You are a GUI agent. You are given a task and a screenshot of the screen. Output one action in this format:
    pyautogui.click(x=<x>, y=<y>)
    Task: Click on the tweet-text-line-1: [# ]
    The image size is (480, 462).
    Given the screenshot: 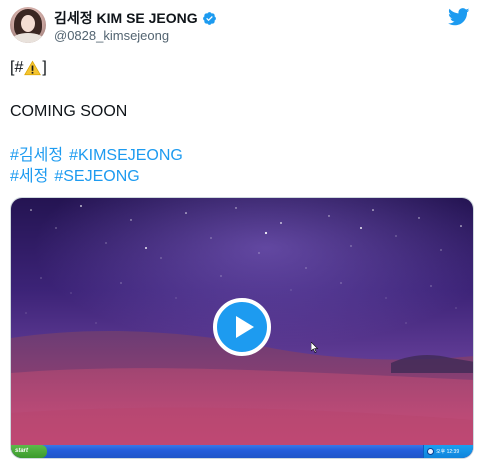 What is the action you would take?
    pyautogui.click(x=28, y=68)
    